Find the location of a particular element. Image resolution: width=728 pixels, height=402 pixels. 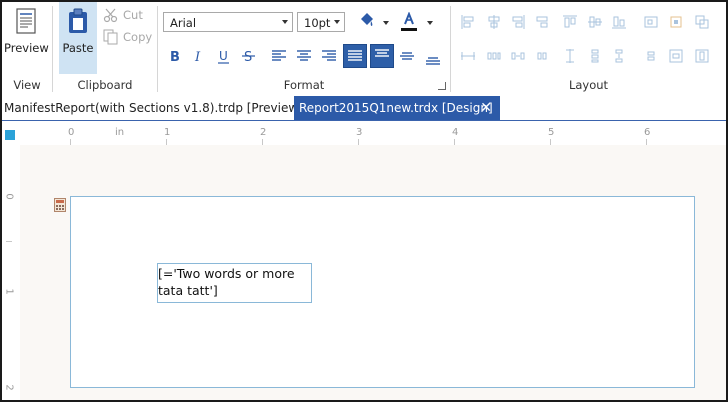

align-center-icon is located at coordinates (304, 55).